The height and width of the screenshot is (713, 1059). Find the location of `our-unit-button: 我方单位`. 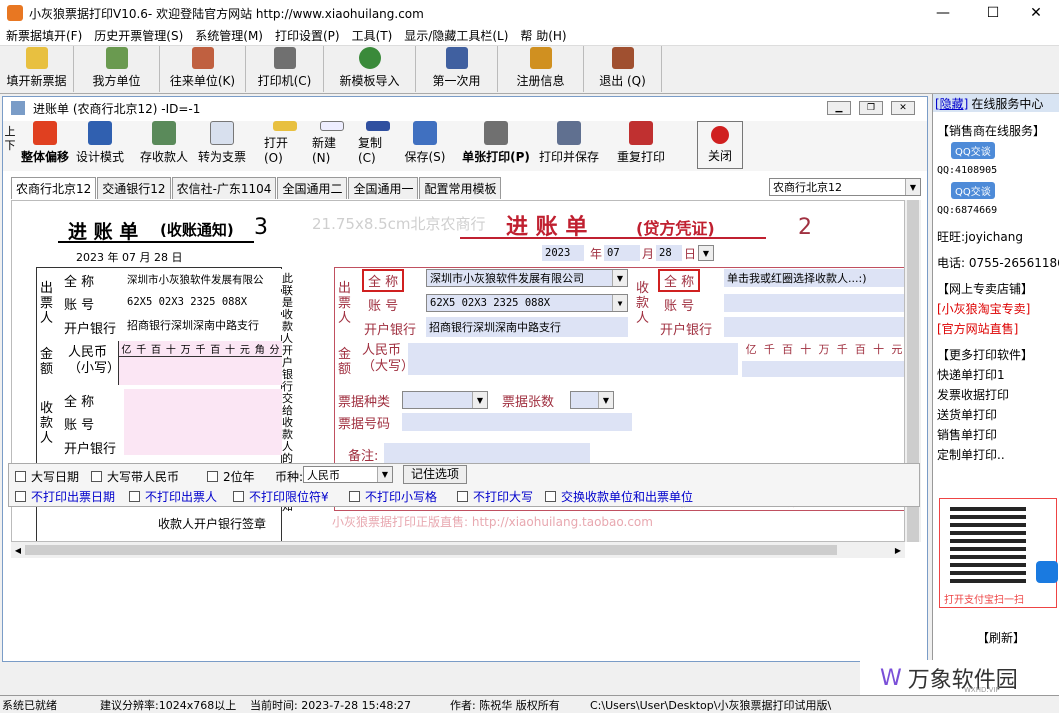

our-unit-button: 我方单位 is located at coordinates (117, 69).